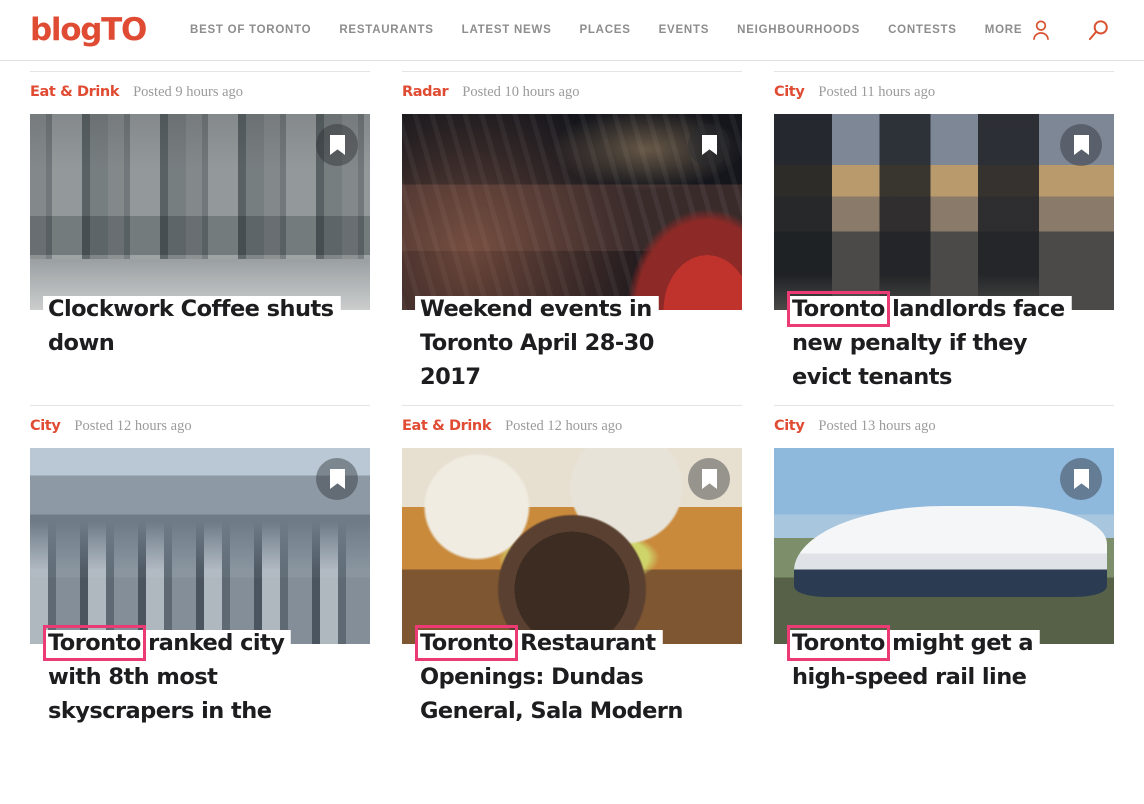  What do you see at coordinates (537, 343) in the screenshot?
I see `headline-line: Toronto April 28-30` at bounding box center [537, 343].